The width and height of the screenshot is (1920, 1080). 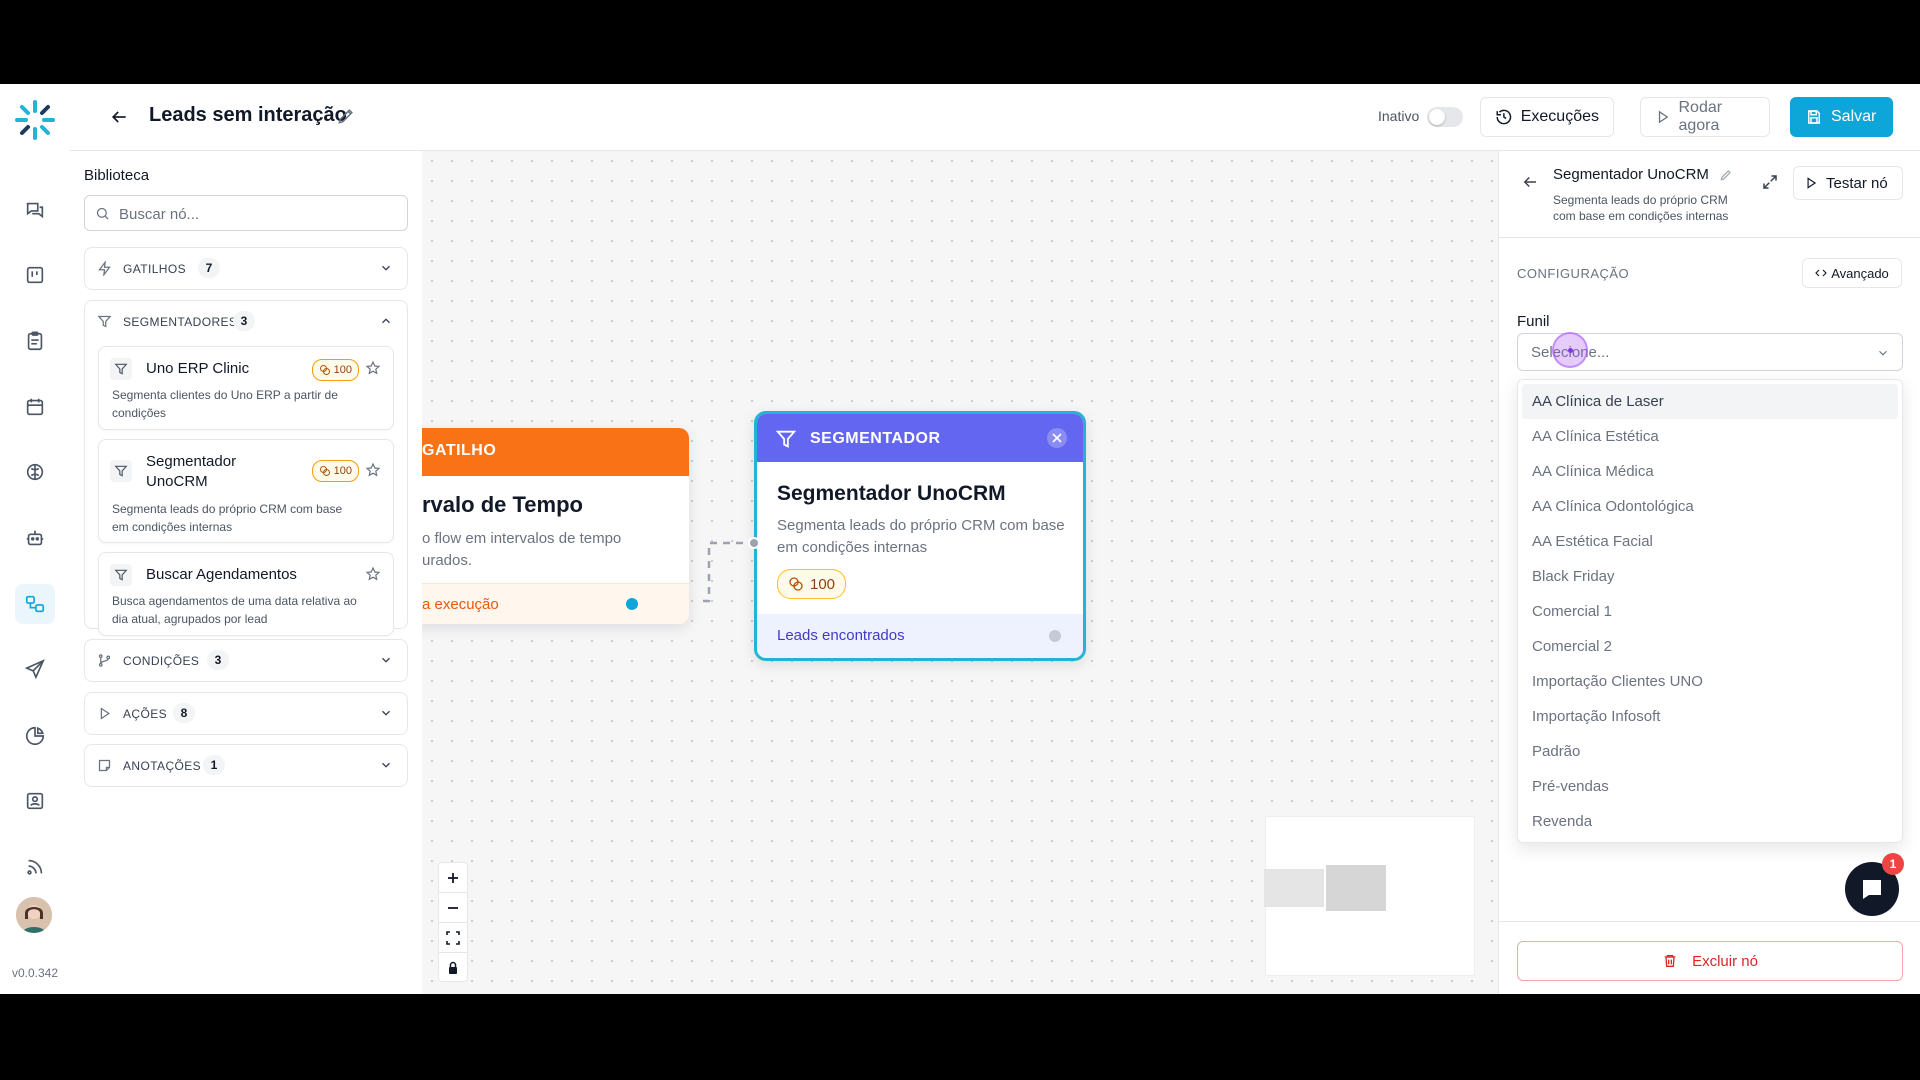 I want to click on dropdown-option: AA Clínica Estética, so click(x=1710, y=436).